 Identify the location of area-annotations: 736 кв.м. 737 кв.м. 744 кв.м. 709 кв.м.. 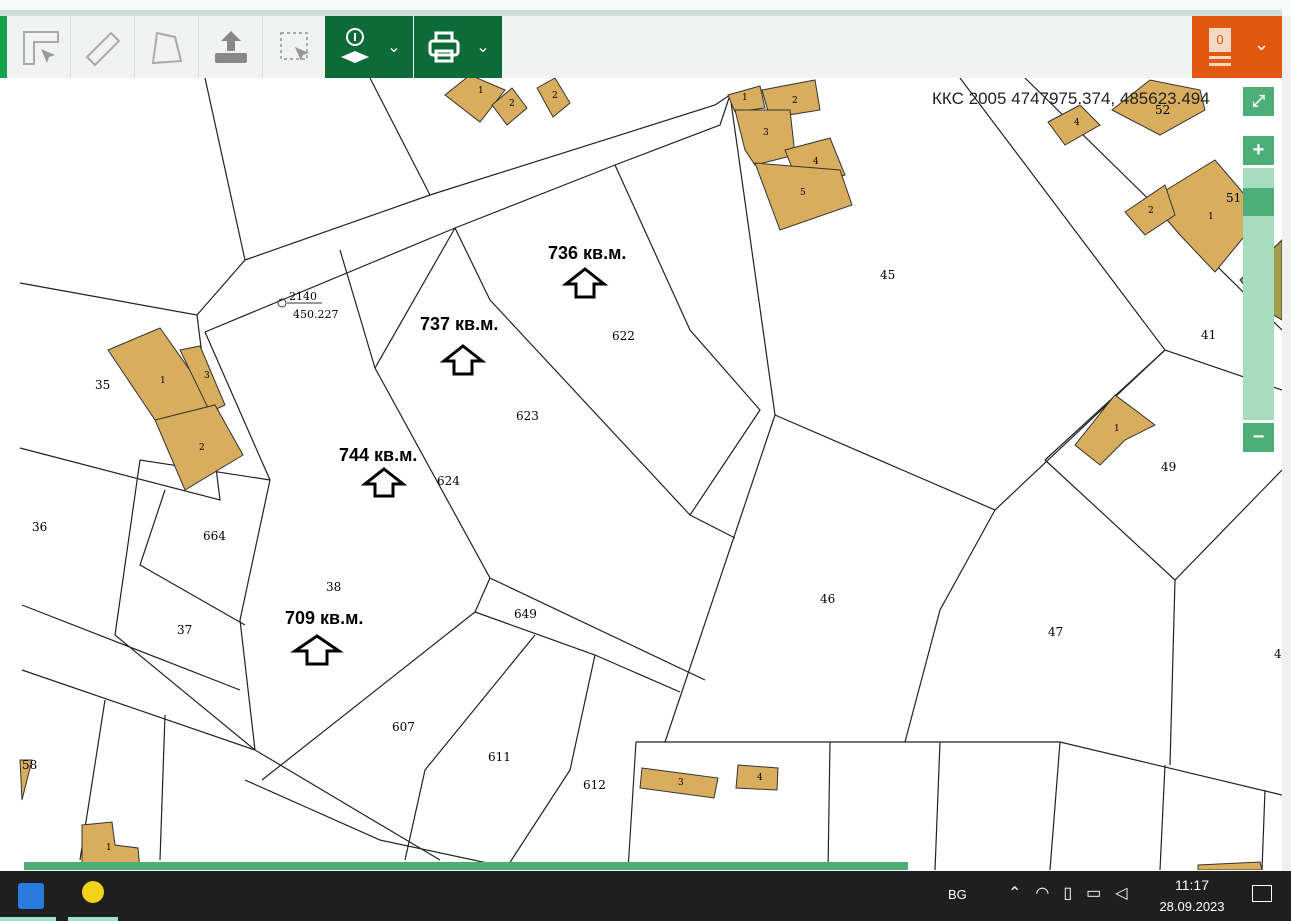
(455, 435).